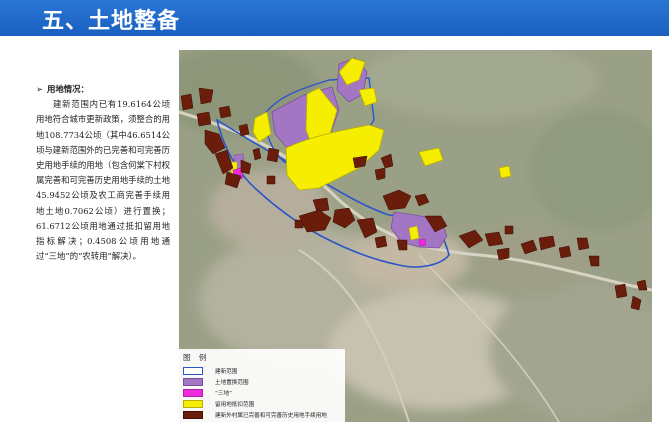  What do you see at coordinates (334, 18) in the screenshot?
I see `page-header: 五、土地整备` at bounding box center [334, 18].